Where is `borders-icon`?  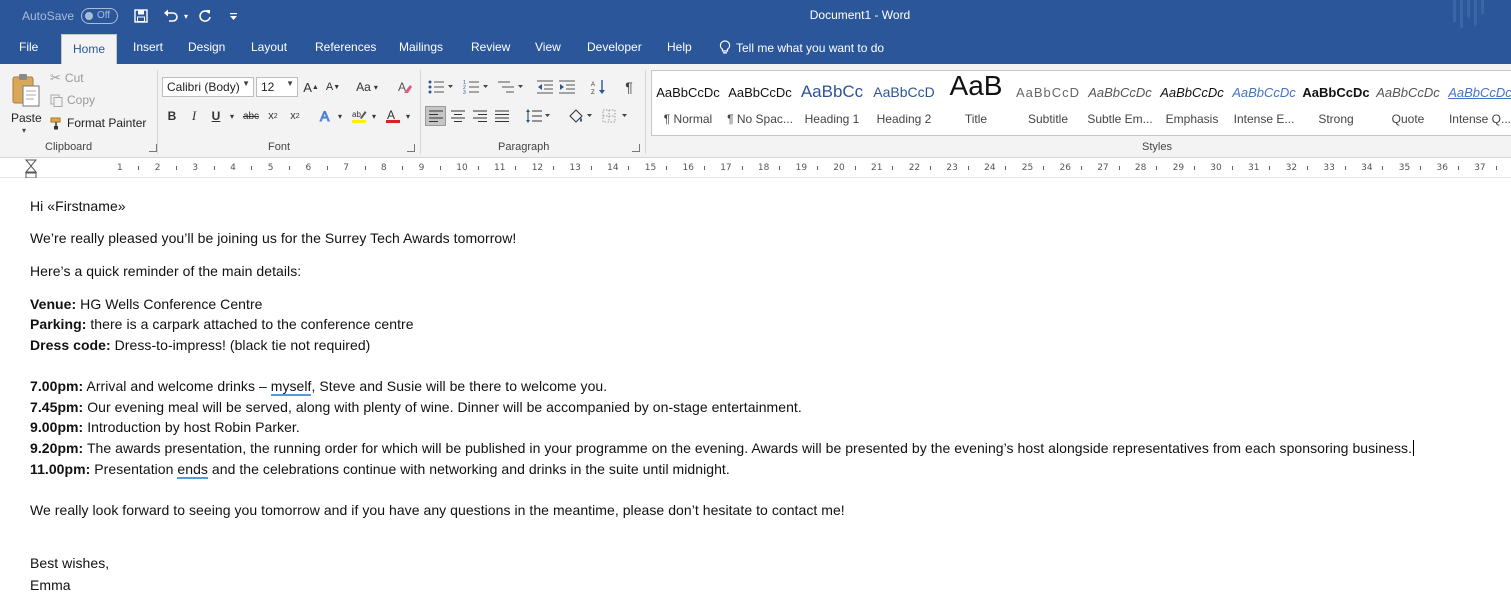 borders-icon is located at coordinates (615, 116).